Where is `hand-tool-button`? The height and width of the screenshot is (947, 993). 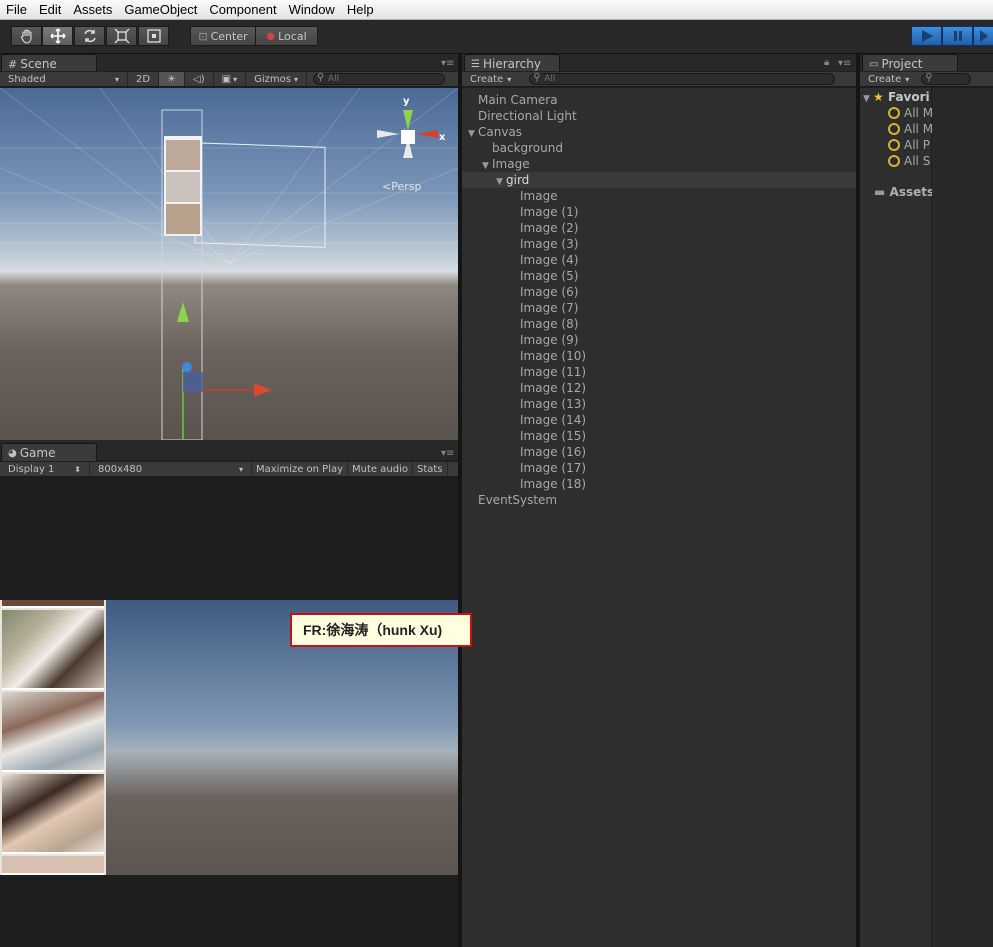 hand-tool-button is located at coordinates (26, 36).